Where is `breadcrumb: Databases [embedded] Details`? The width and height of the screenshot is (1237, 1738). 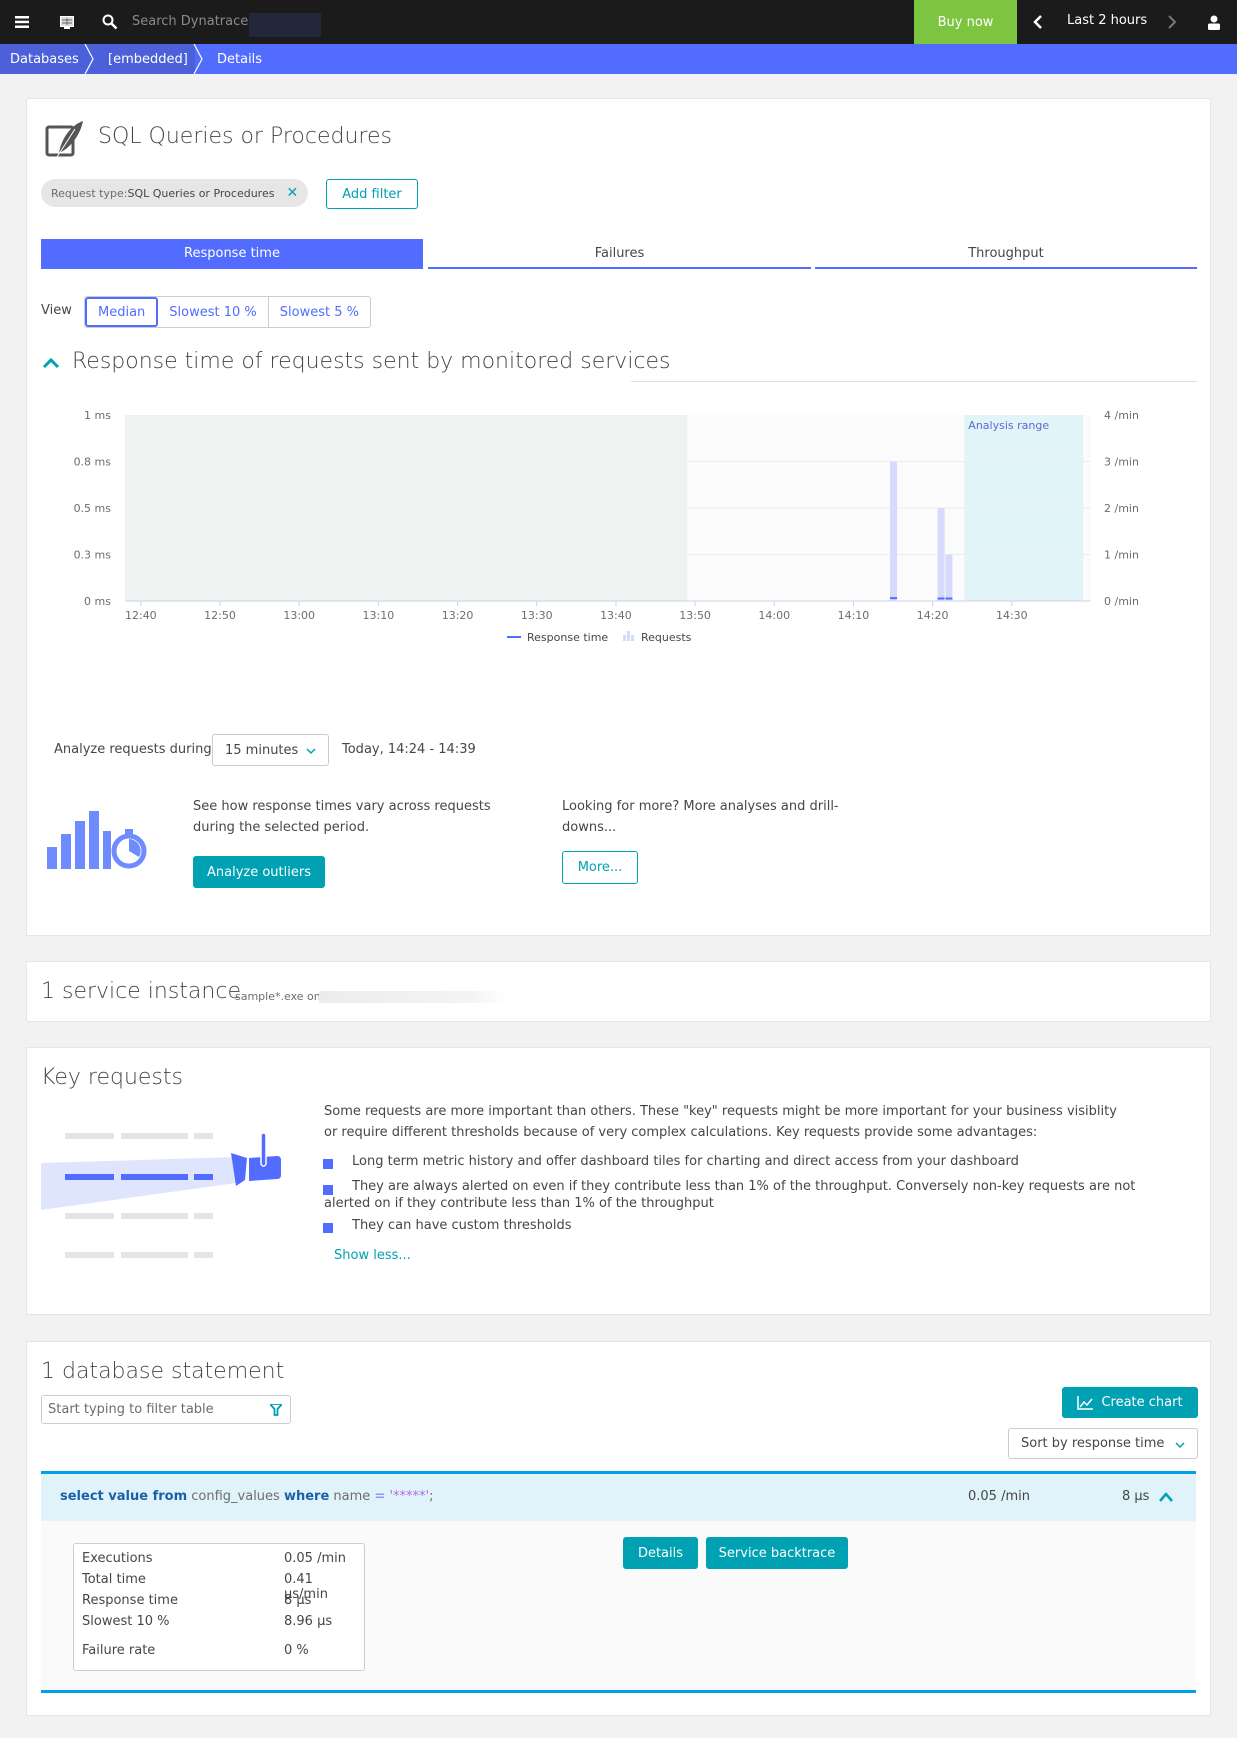
breadcrumb: Databases [embedded] Details is located at coordinates (618, 59).